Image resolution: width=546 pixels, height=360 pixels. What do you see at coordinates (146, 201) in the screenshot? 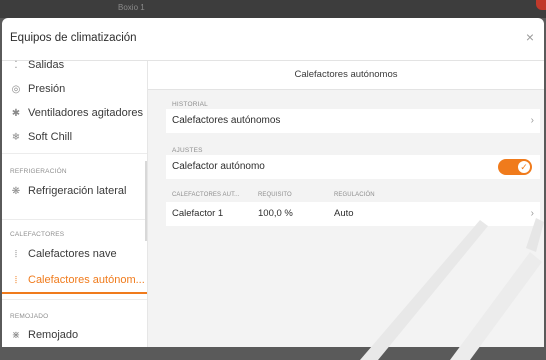
I see `sidebar-scrollbar` at bounding box center [146, 201].